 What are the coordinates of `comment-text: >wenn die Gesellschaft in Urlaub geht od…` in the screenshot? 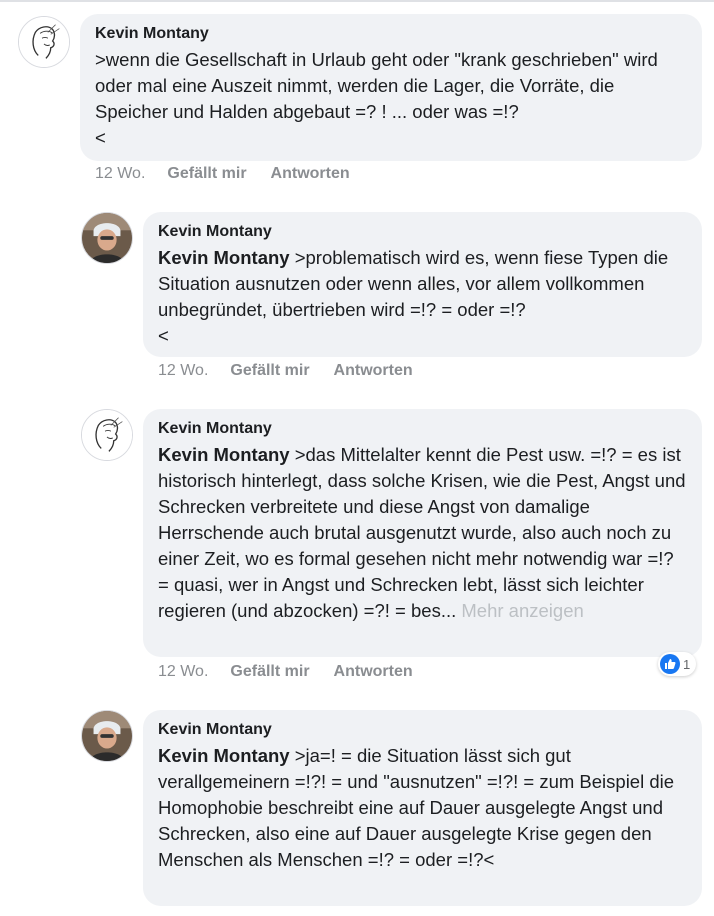 It's located at (376, 98).